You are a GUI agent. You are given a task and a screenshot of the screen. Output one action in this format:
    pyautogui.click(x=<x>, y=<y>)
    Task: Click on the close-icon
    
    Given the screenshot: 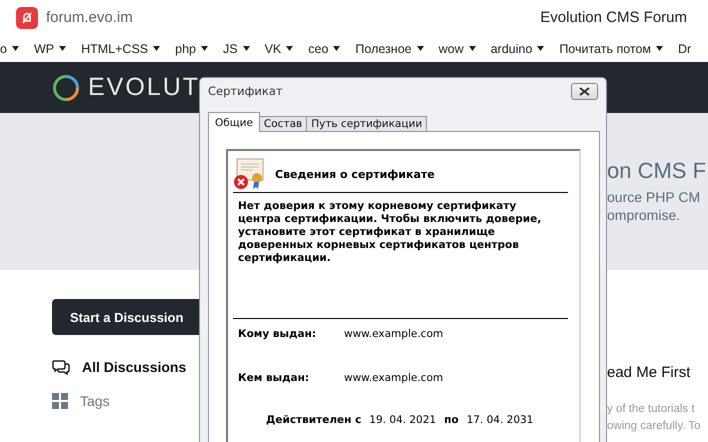 What is the action you would take?
    pyautogui.click(x=584, y=91)
    